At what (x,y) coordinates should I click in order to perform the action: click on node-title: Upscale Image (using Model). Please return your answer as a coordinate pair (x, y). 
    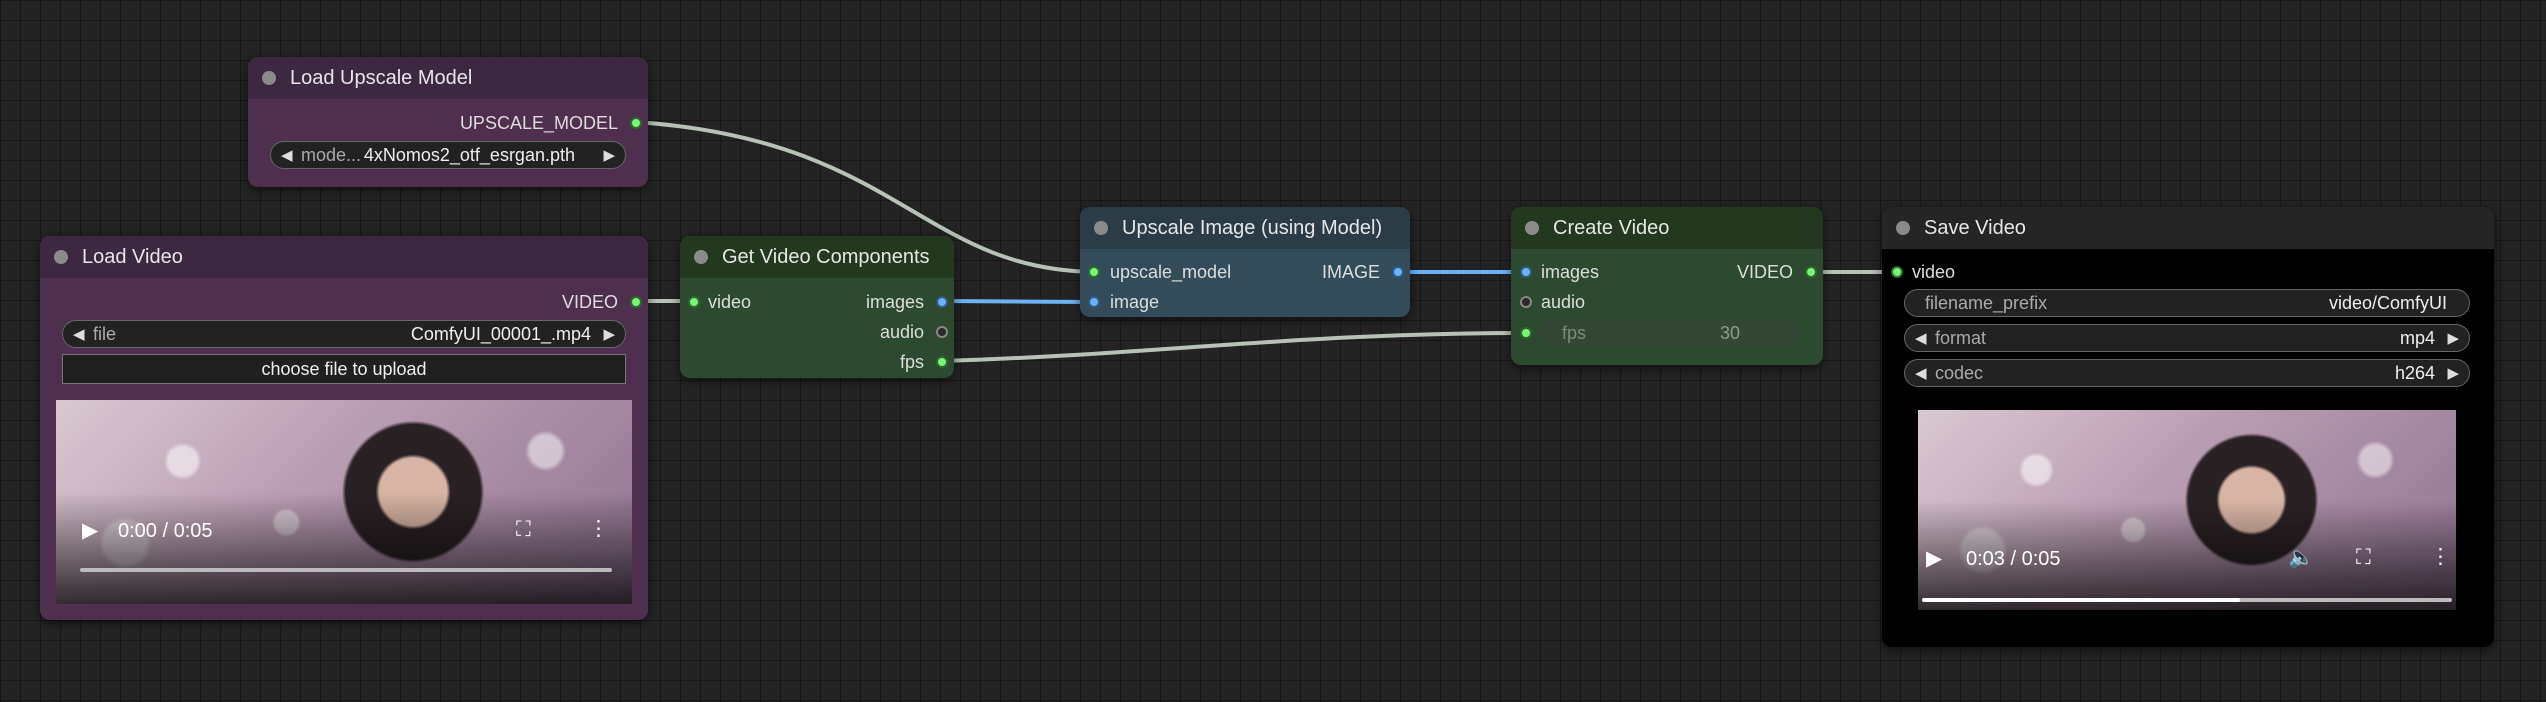
    Looking at the image, I should click on (1245, 228).